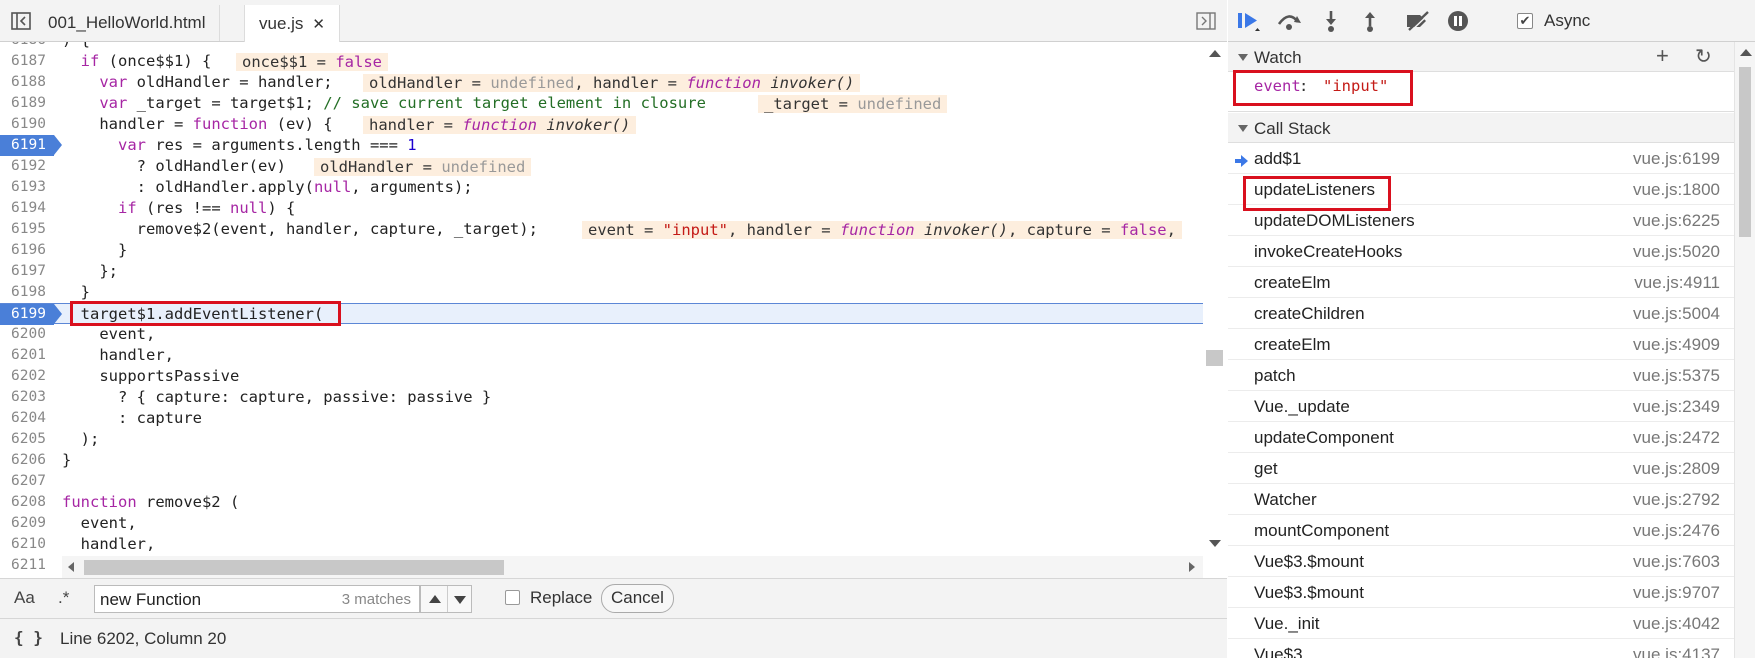 Image resolution: width=1755 pixels, height=658 pixels. Describe the element at coordinates (1458, 21) in the screenshot. I see `pause-on-exceptions-button` at that location.